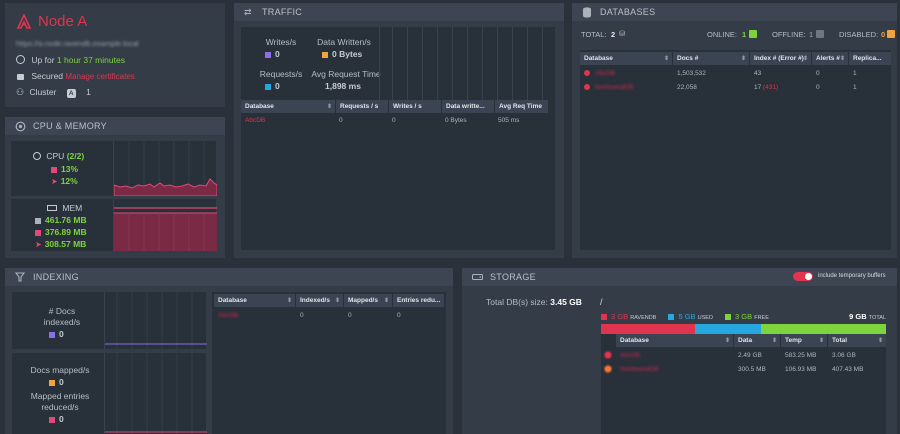 The image size is (900, 434). What do you see at coordinates (735, 87) in the screenshot?
I see `table-row: NorthwindDB 22,058 17 (431) 0 1` at bounding box center [735, 87].